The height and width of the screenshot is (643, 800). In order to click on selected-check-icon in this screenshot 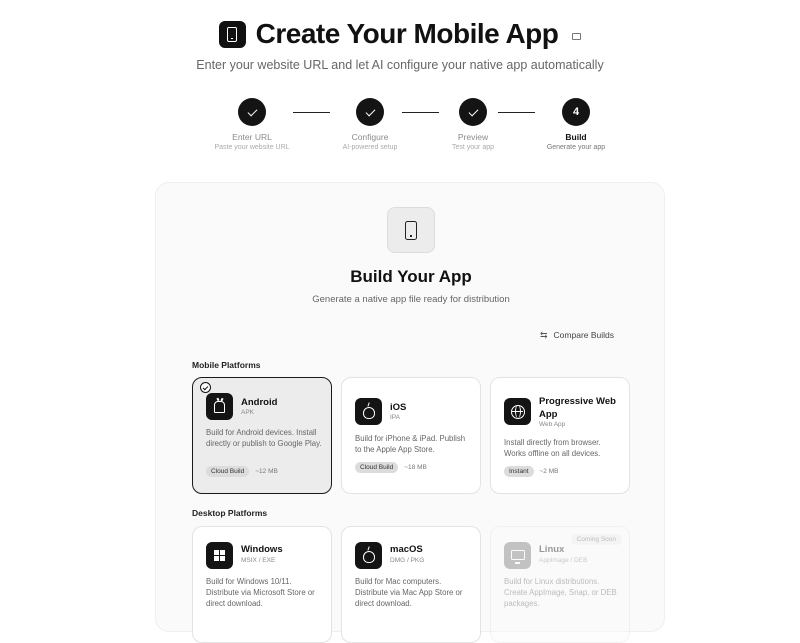, I will do `click(205, 387)`.